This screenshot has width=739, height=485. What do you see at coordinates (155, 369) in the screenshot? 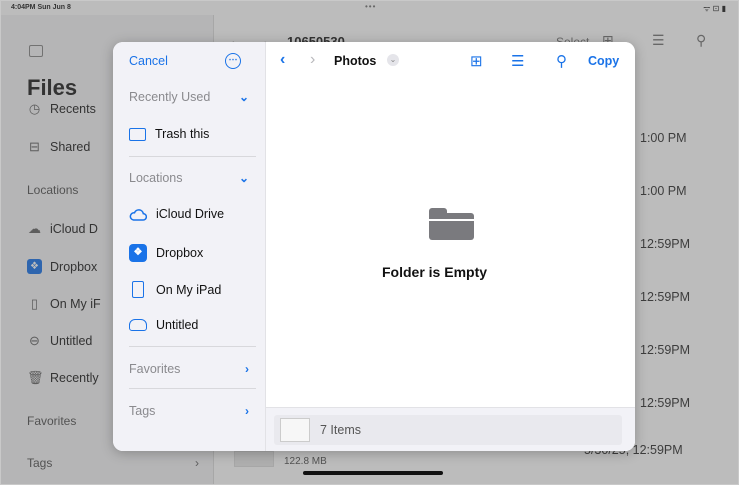
I see `section-label: Favorites` at bounding box center [155, 369].